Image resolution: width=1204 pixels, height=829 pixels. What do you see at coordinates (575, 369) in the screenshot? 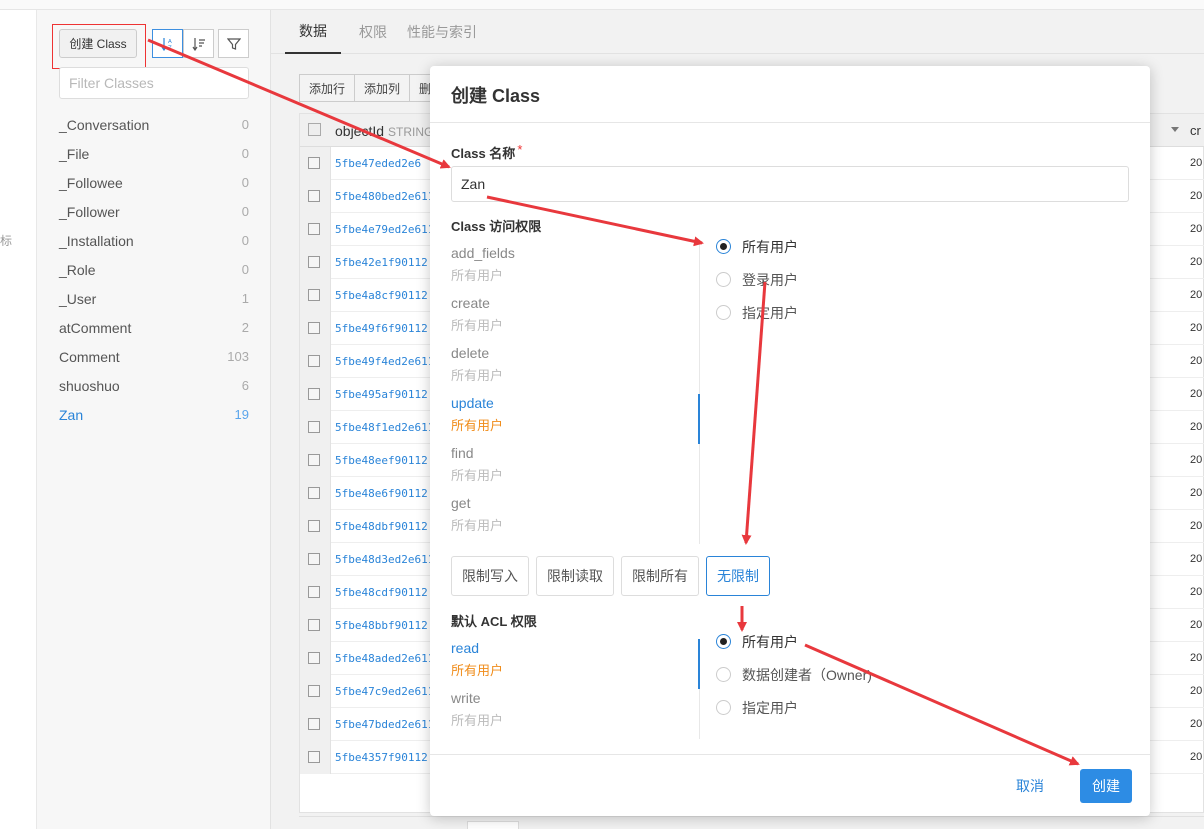
I see `permission-delete: delete 所有用户` at bounding box center [575, 369].